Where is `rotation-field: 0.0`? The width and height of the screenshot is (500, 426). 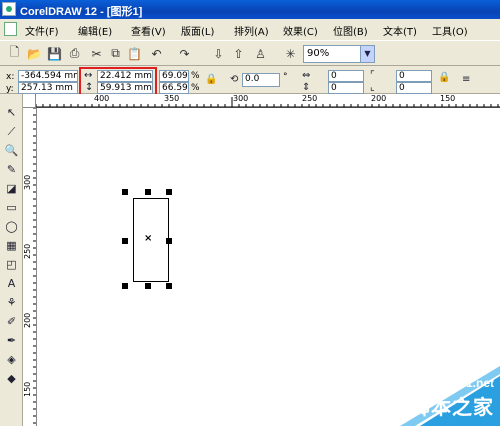
rotation-field: 0.0 is located at coordinates (261, 80).